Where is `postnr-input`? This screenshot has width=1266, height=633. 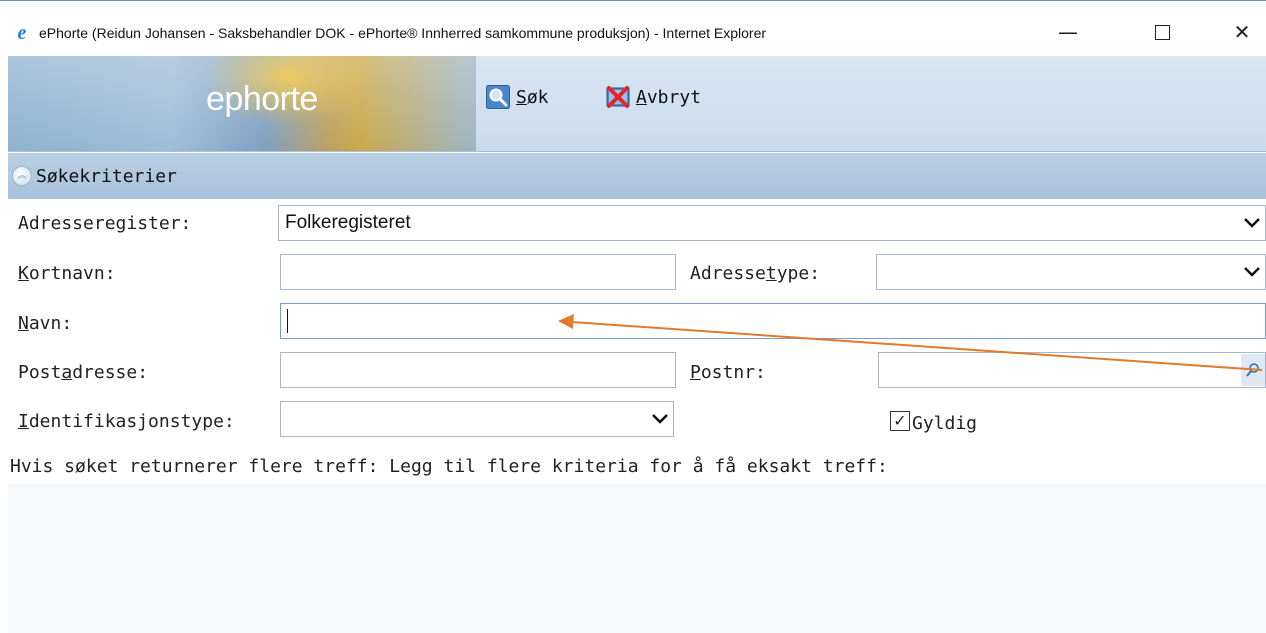 postnr-input is located at coordinates (1072, 370).